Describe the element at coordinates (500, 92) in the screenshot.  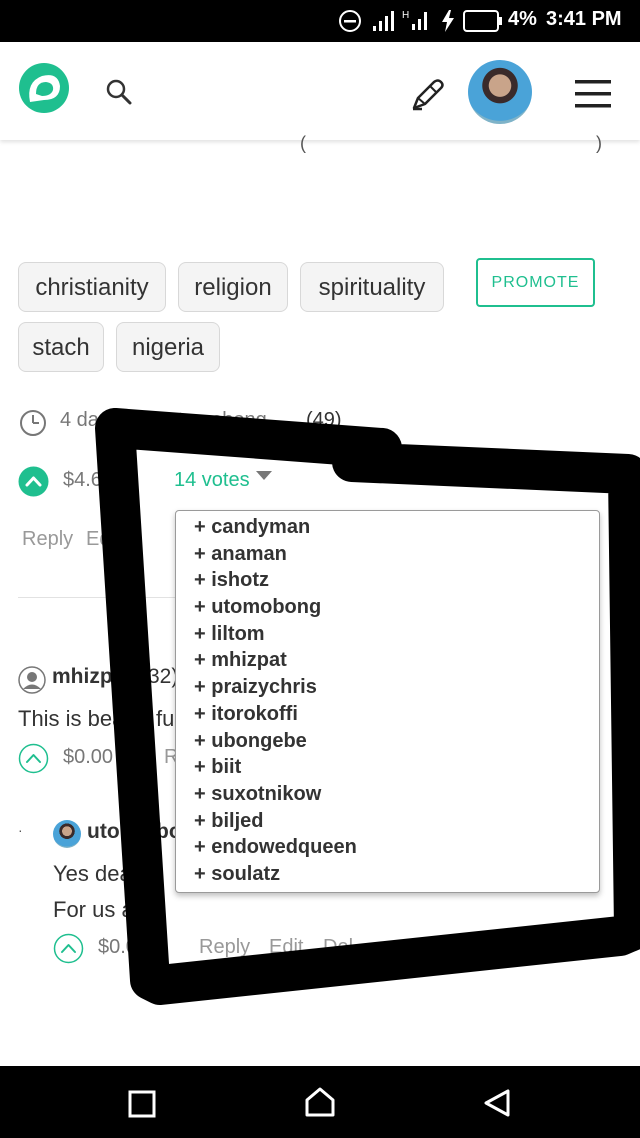
I see `user-avatar` at that location.